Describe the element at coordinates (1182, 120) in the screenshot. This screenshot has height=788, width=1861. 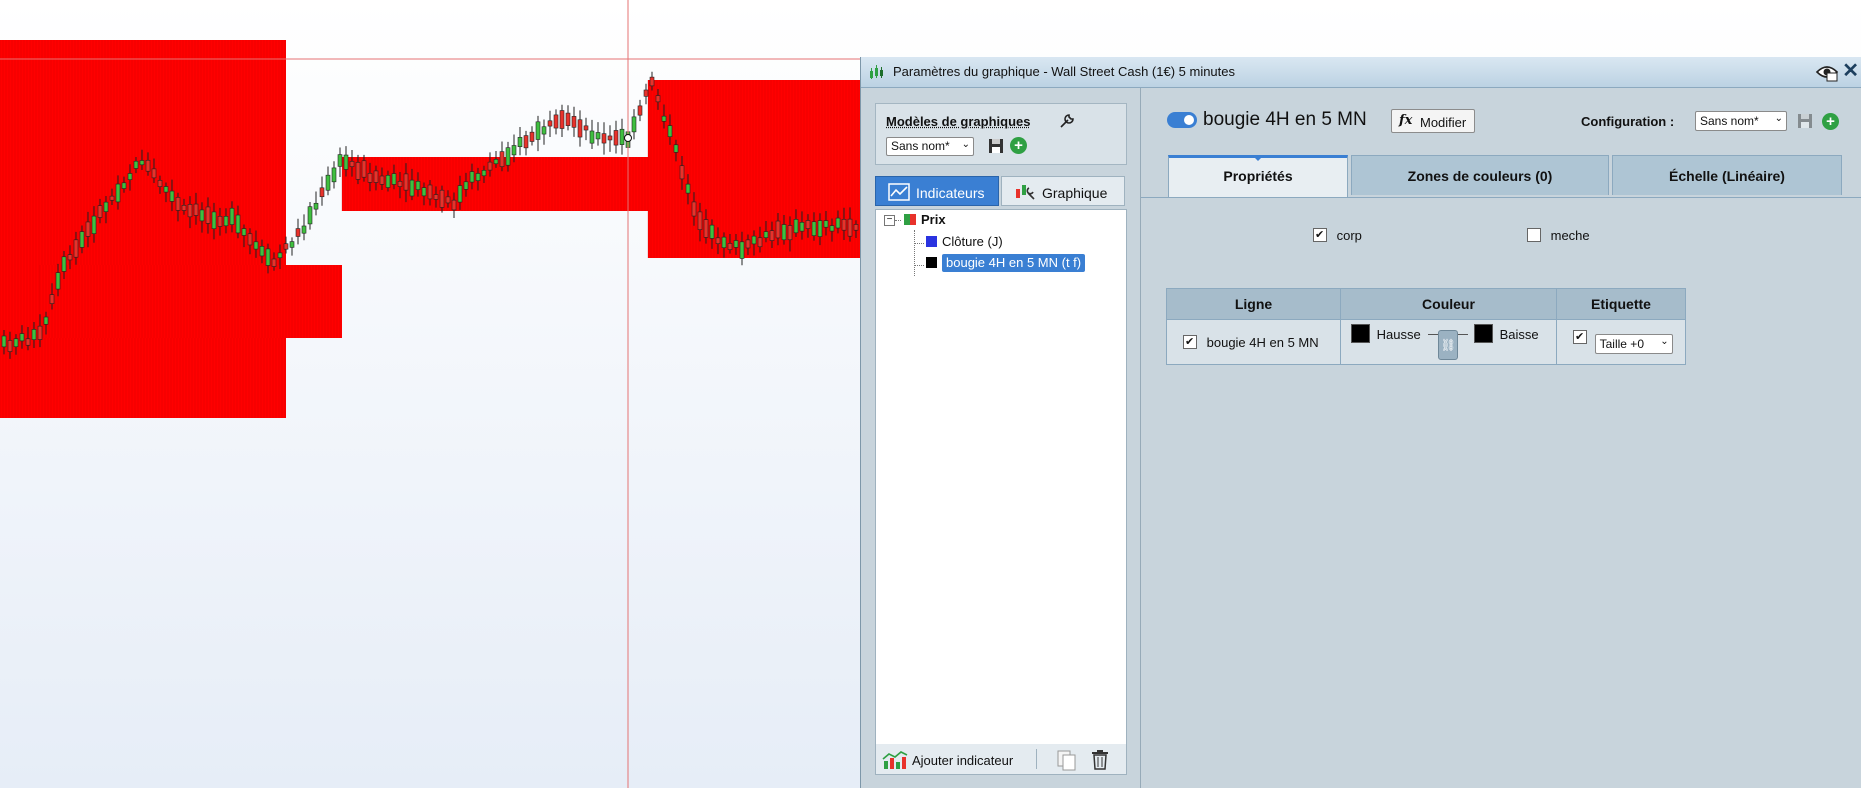
I see `indicator-enable-toggle` at that location.